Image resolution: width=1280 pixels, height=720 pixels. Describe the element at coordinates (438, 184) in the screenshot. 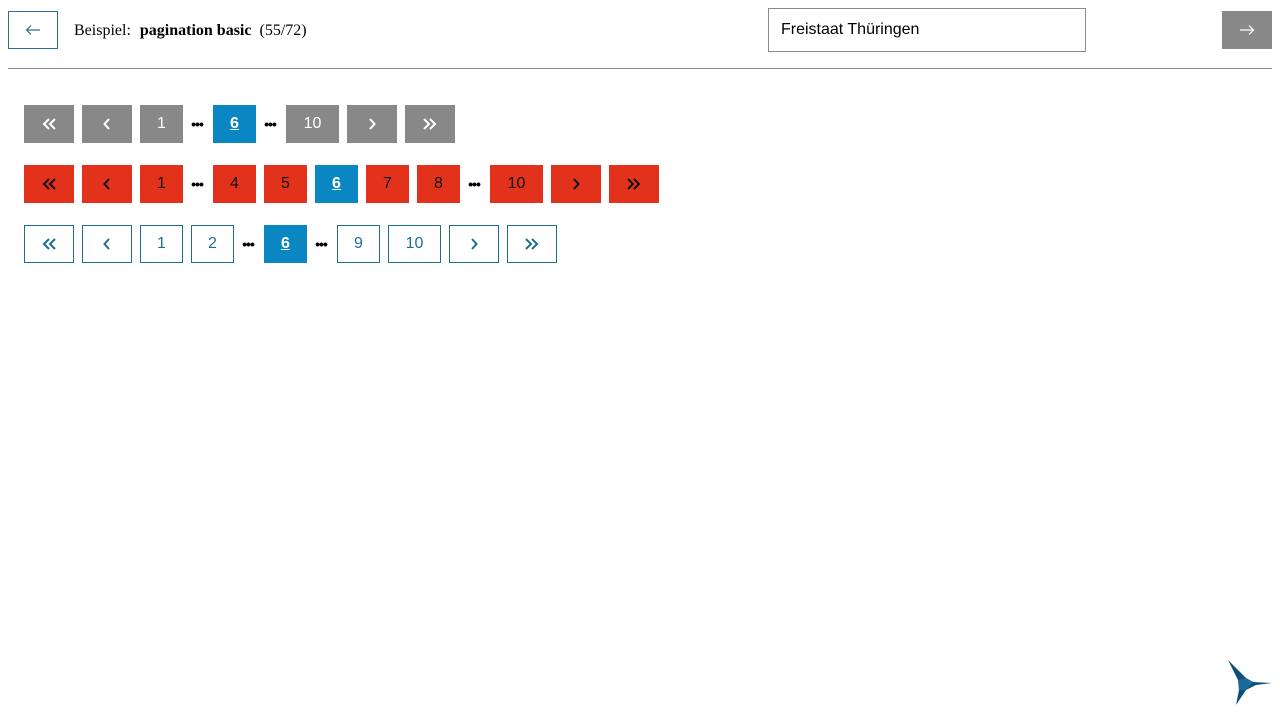

I see `page-button-8: 8` at that location.